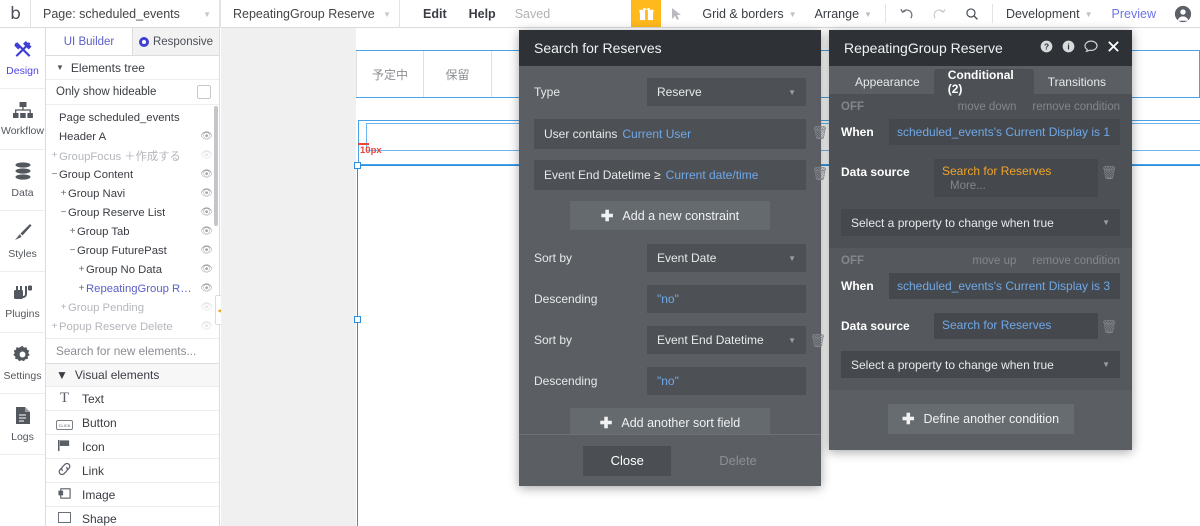  What do you see at coordinates (1004, 132) in the screenshot?
I see `when-value: scheduled_events's Current Display is 1` at bounding box center [1004, 132].